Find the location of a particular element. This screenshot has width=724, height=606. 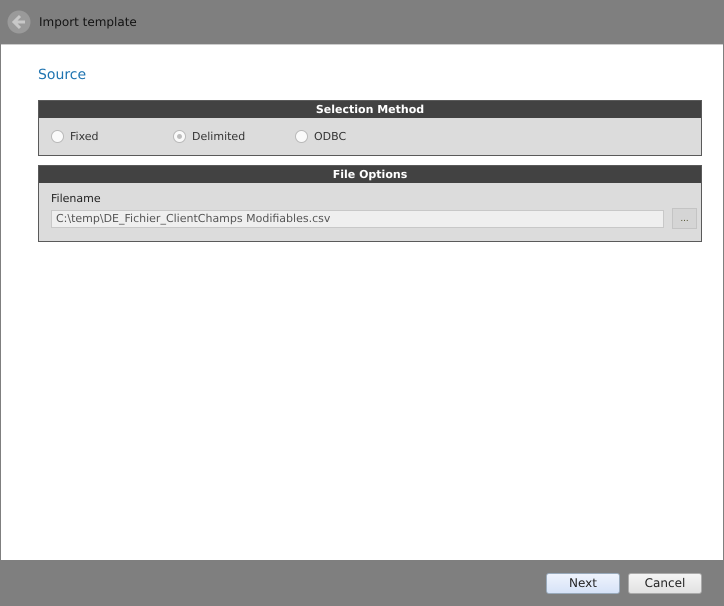

filename-field: C:\temp\DE_Fichier_ClientChamps Modifiables.csv is located at coordinates (357, 219).